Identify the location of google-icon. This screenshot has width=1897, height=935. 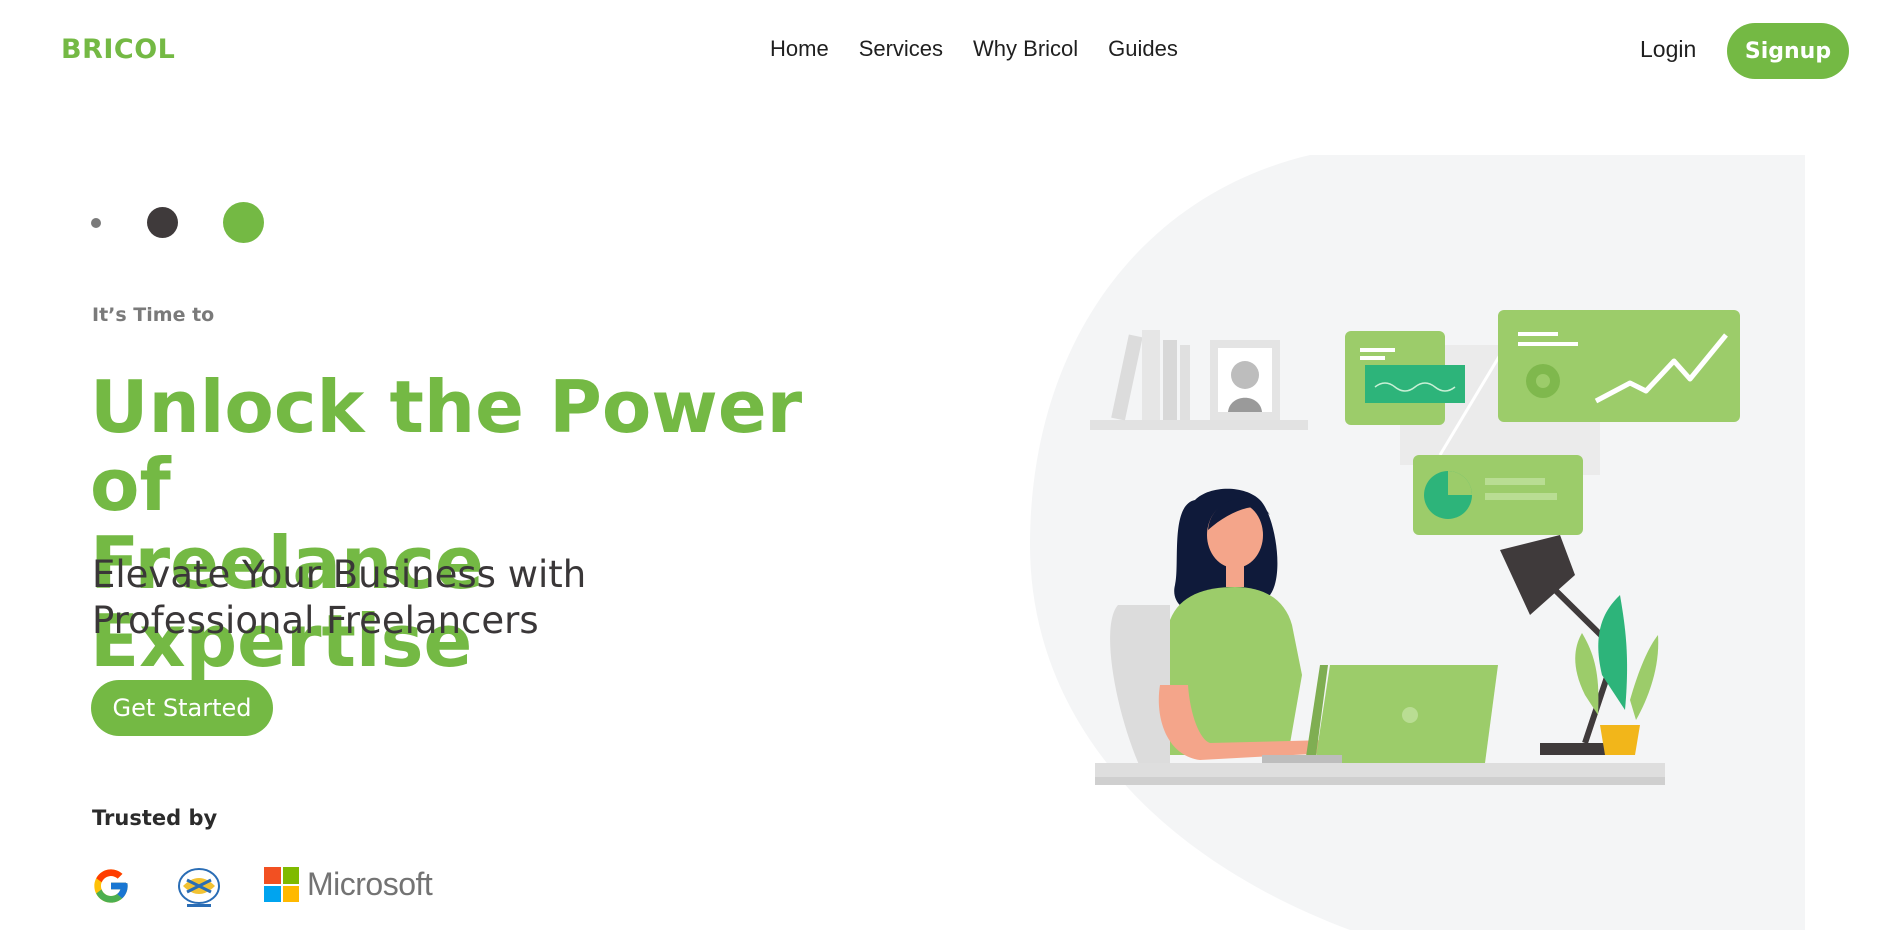
(111, 886).